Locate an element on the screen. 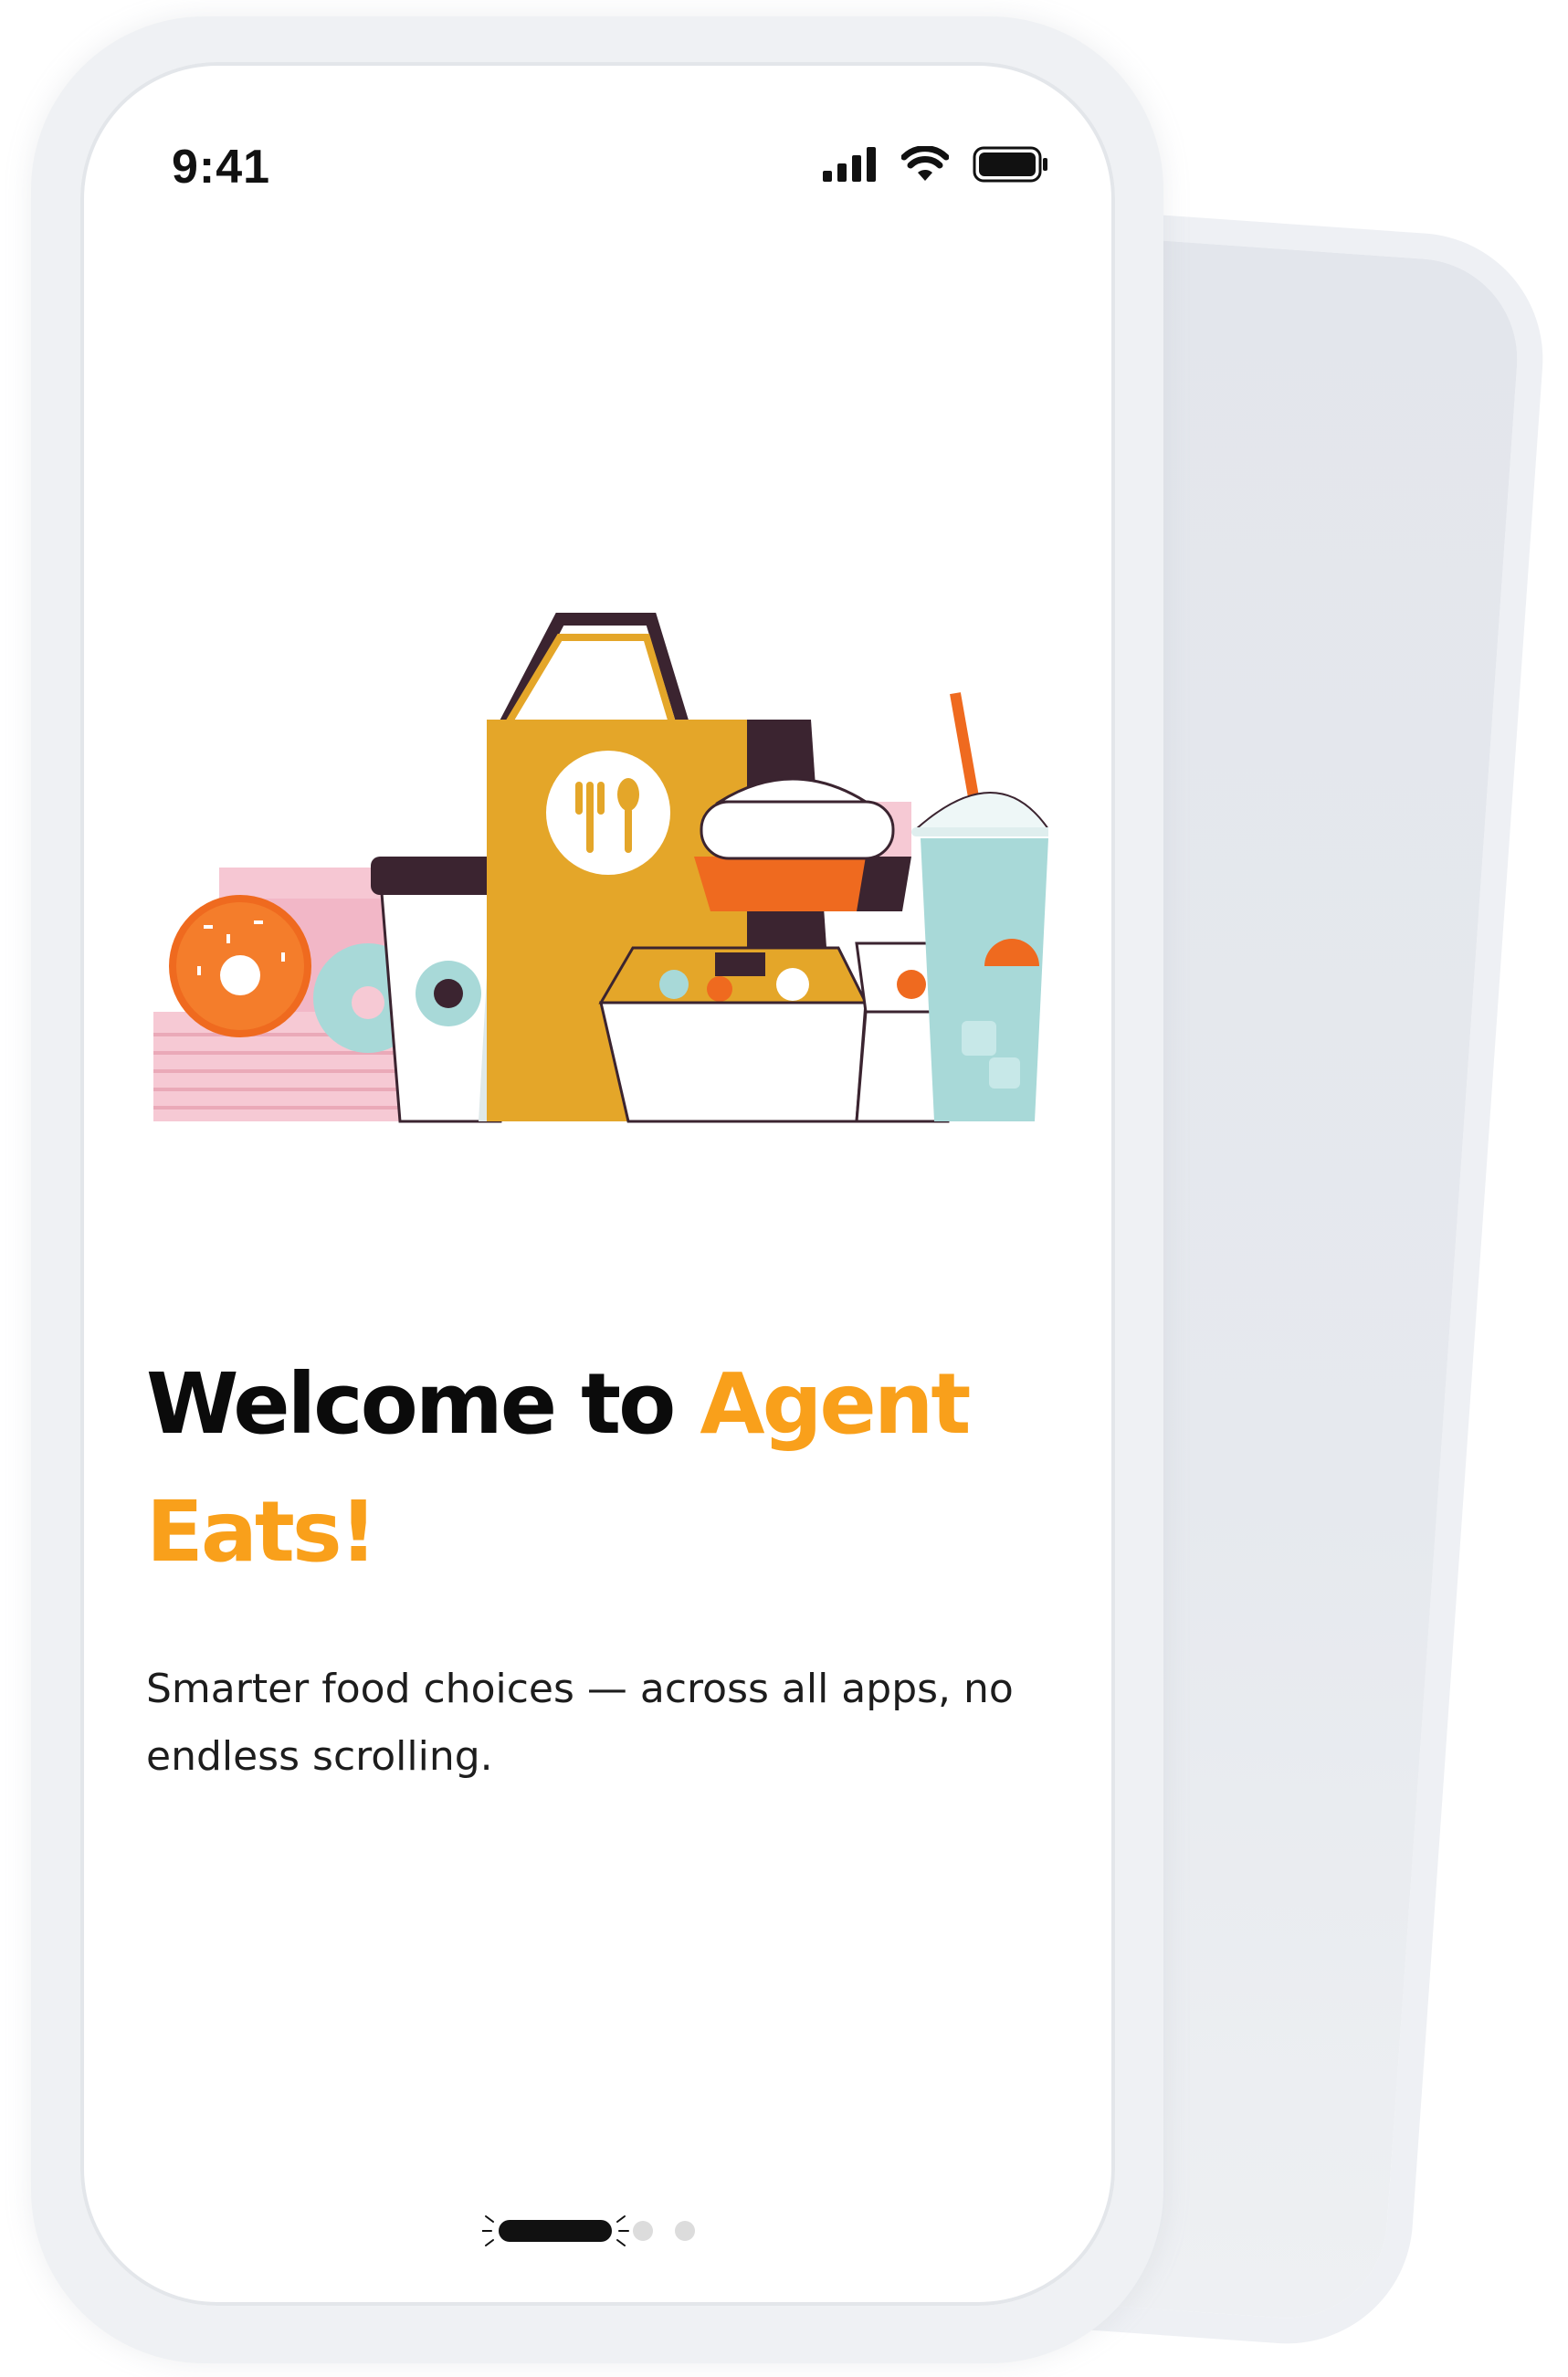 This screenshot has width=1568, height=2377. onboarding-pager is located at coordinates (588, 2231).